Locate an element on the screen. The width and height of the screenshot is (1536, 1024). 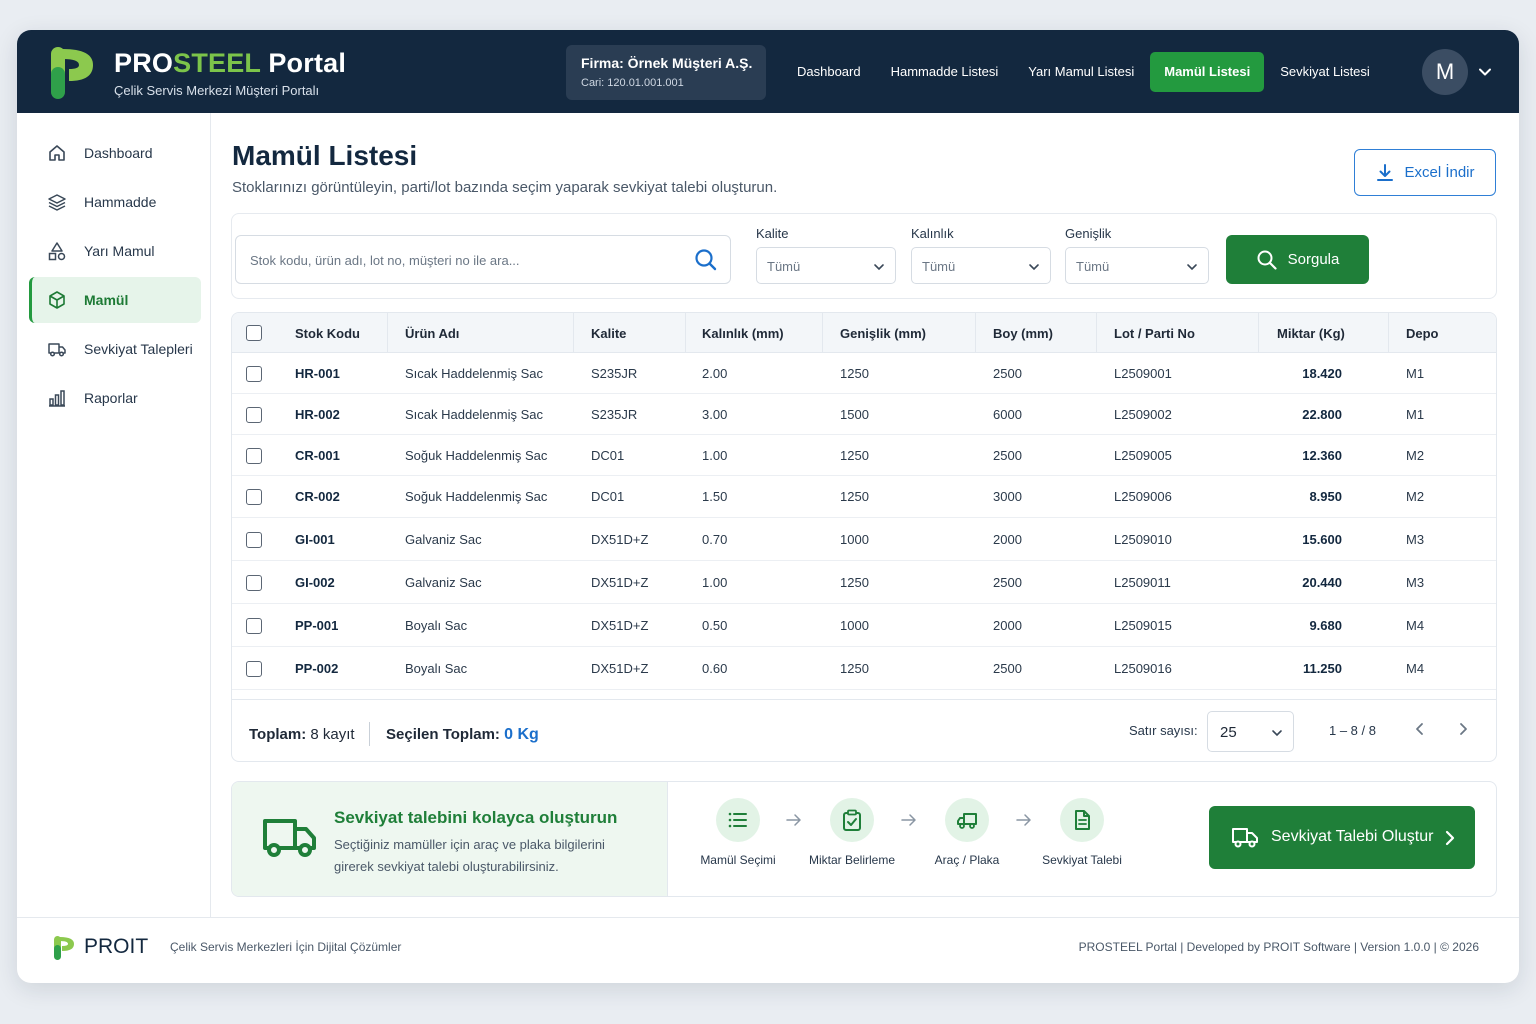
col-depo: Depo is located at coordinates (1422, 333).